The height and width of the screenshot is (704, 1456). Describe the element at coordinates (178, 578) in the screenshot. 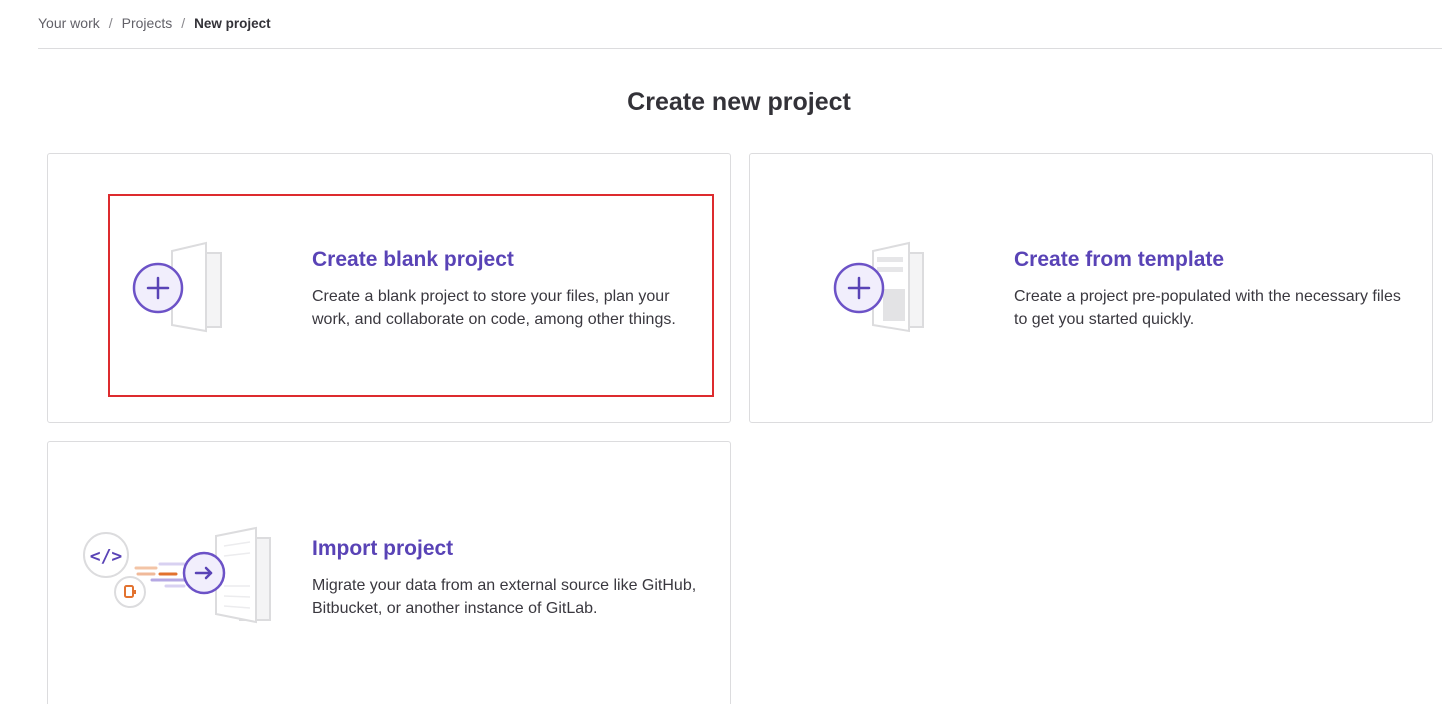

I see `import-project-illustration-icon: </>` at that location.